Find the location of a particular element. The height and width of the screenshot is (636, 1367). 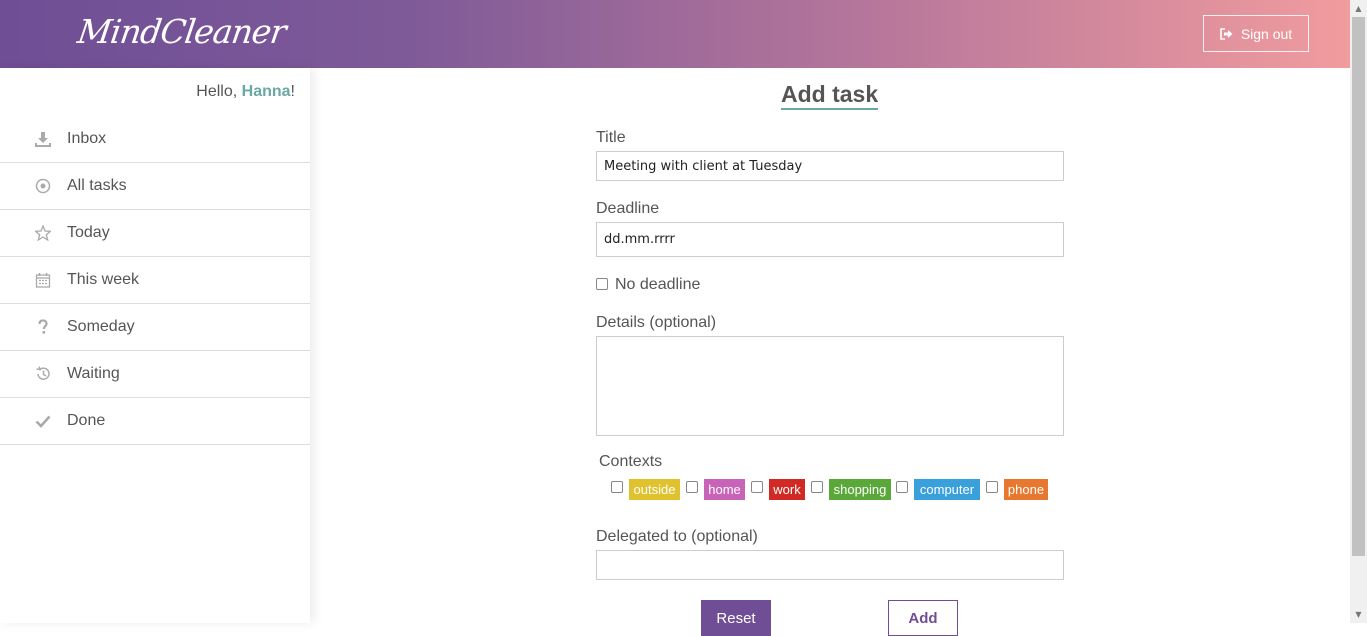

sidebar-item-this-week: This week is located at coordinates (155, 280).